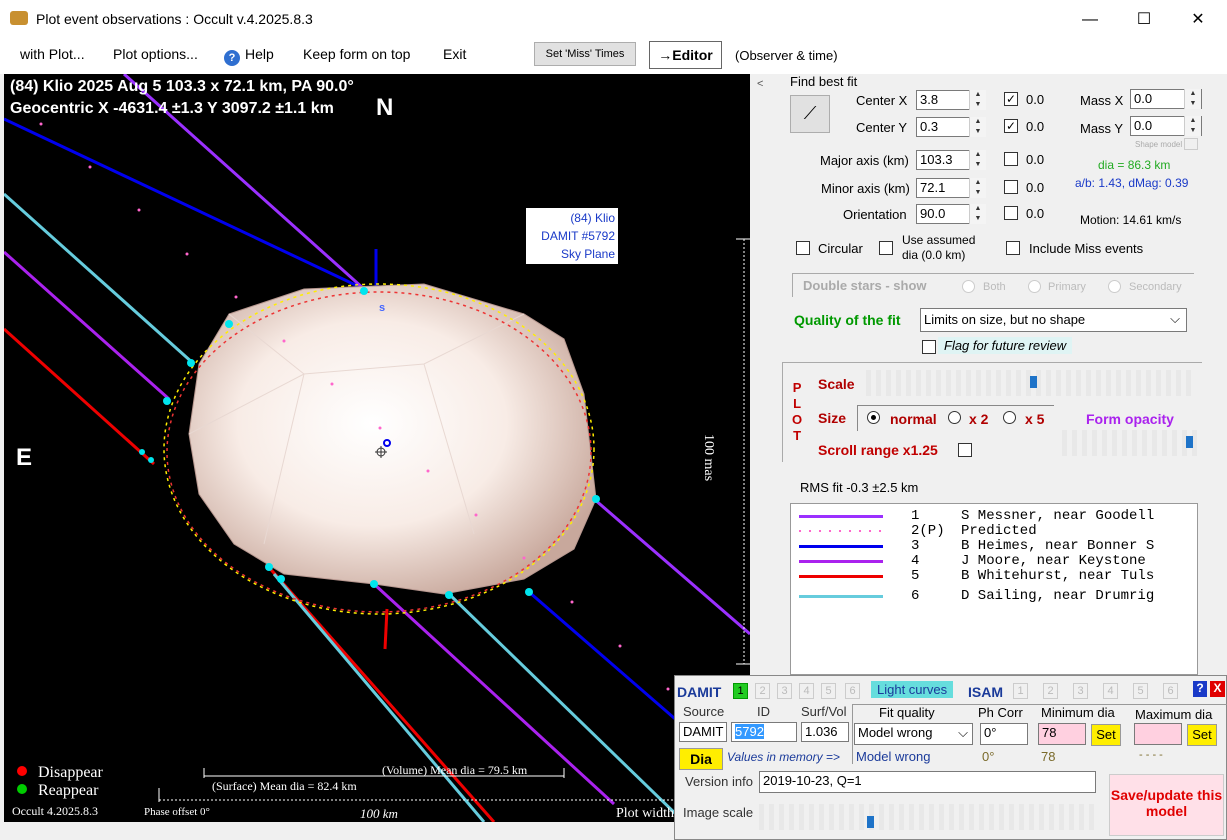 This screenshot has height=840, width=1227. What do you see at coordinates (454, 54) in the screenshot?
I see `menu-exit: Exit` at bounding box center [454, 54].